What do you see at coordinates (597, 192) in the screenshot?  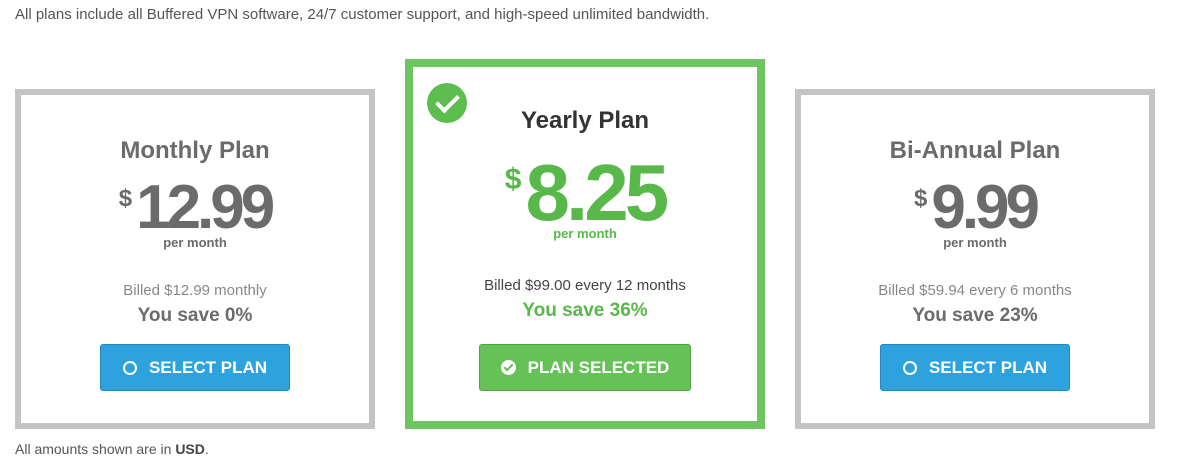 I see `price-amount: 8.25` at bounding box center [597, 192].